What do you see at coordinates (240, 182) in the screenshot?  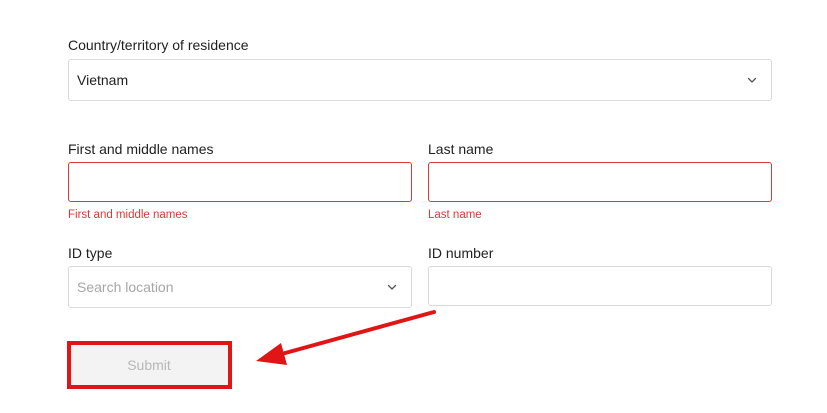 I see `first-names-input` at bounding box center [240, 182].